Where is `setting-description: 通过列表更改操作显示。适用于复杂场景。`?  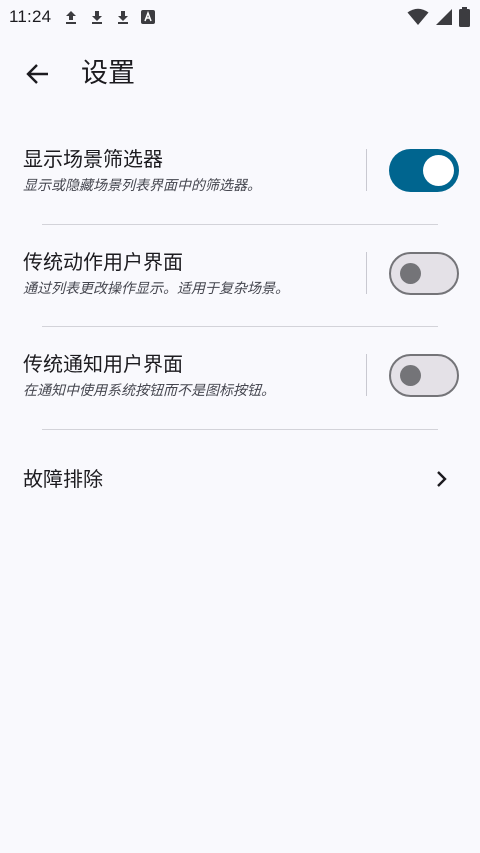 setting-description: 通过列表更改操作显示。适用于复杂场景。 is located at coordinates (156, 289).